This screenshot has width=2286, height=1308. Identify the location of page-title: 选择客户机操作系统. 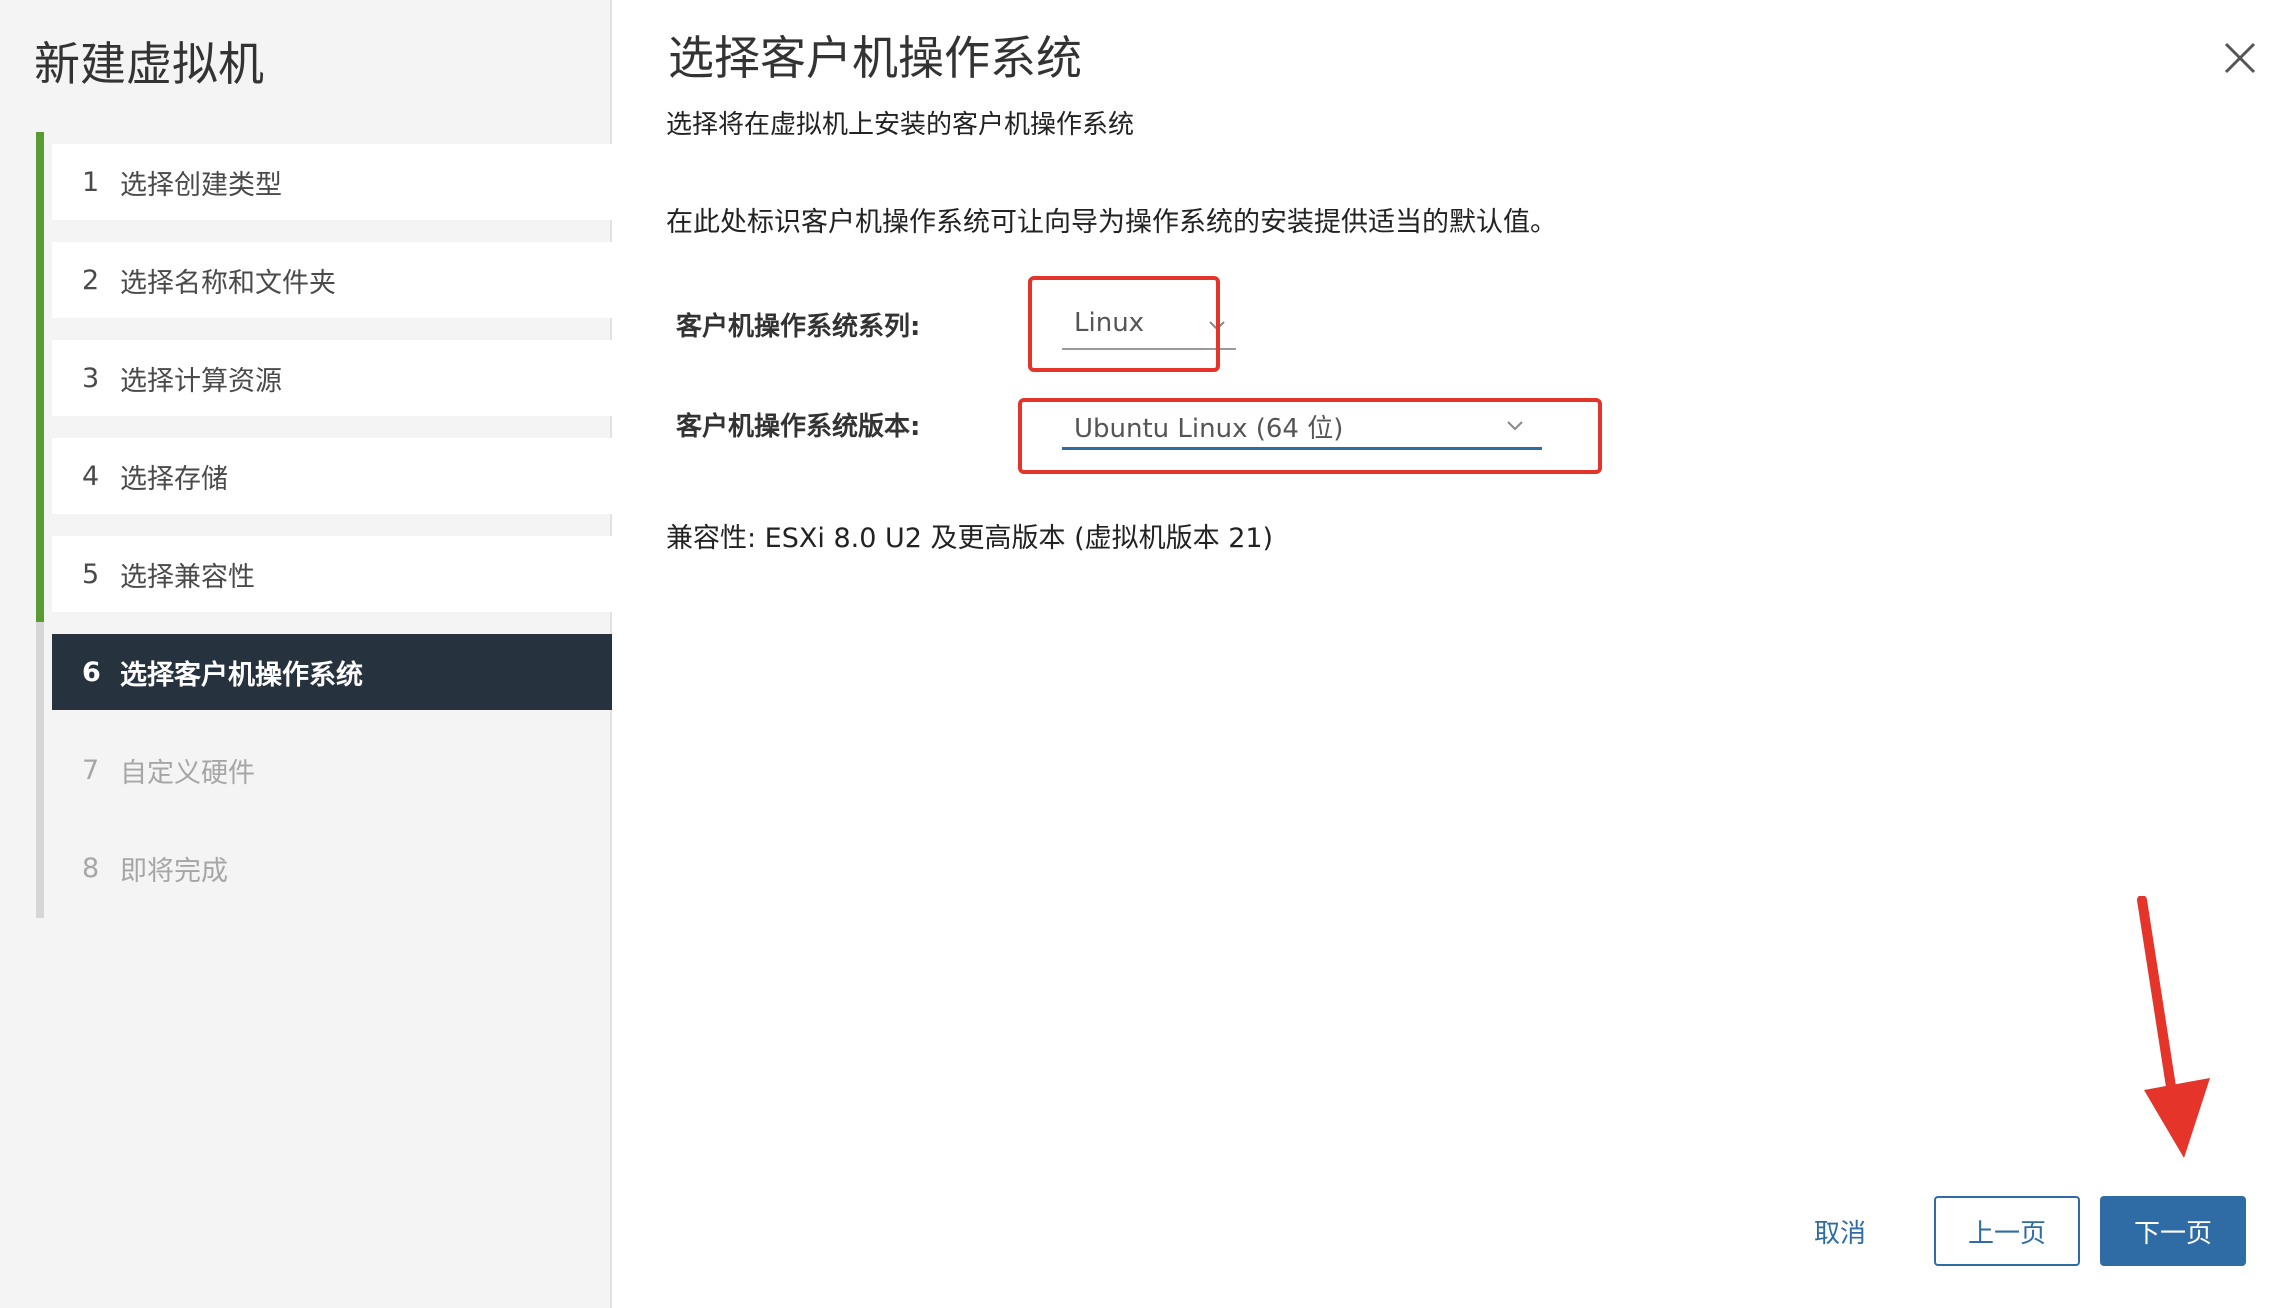
(875, 58).